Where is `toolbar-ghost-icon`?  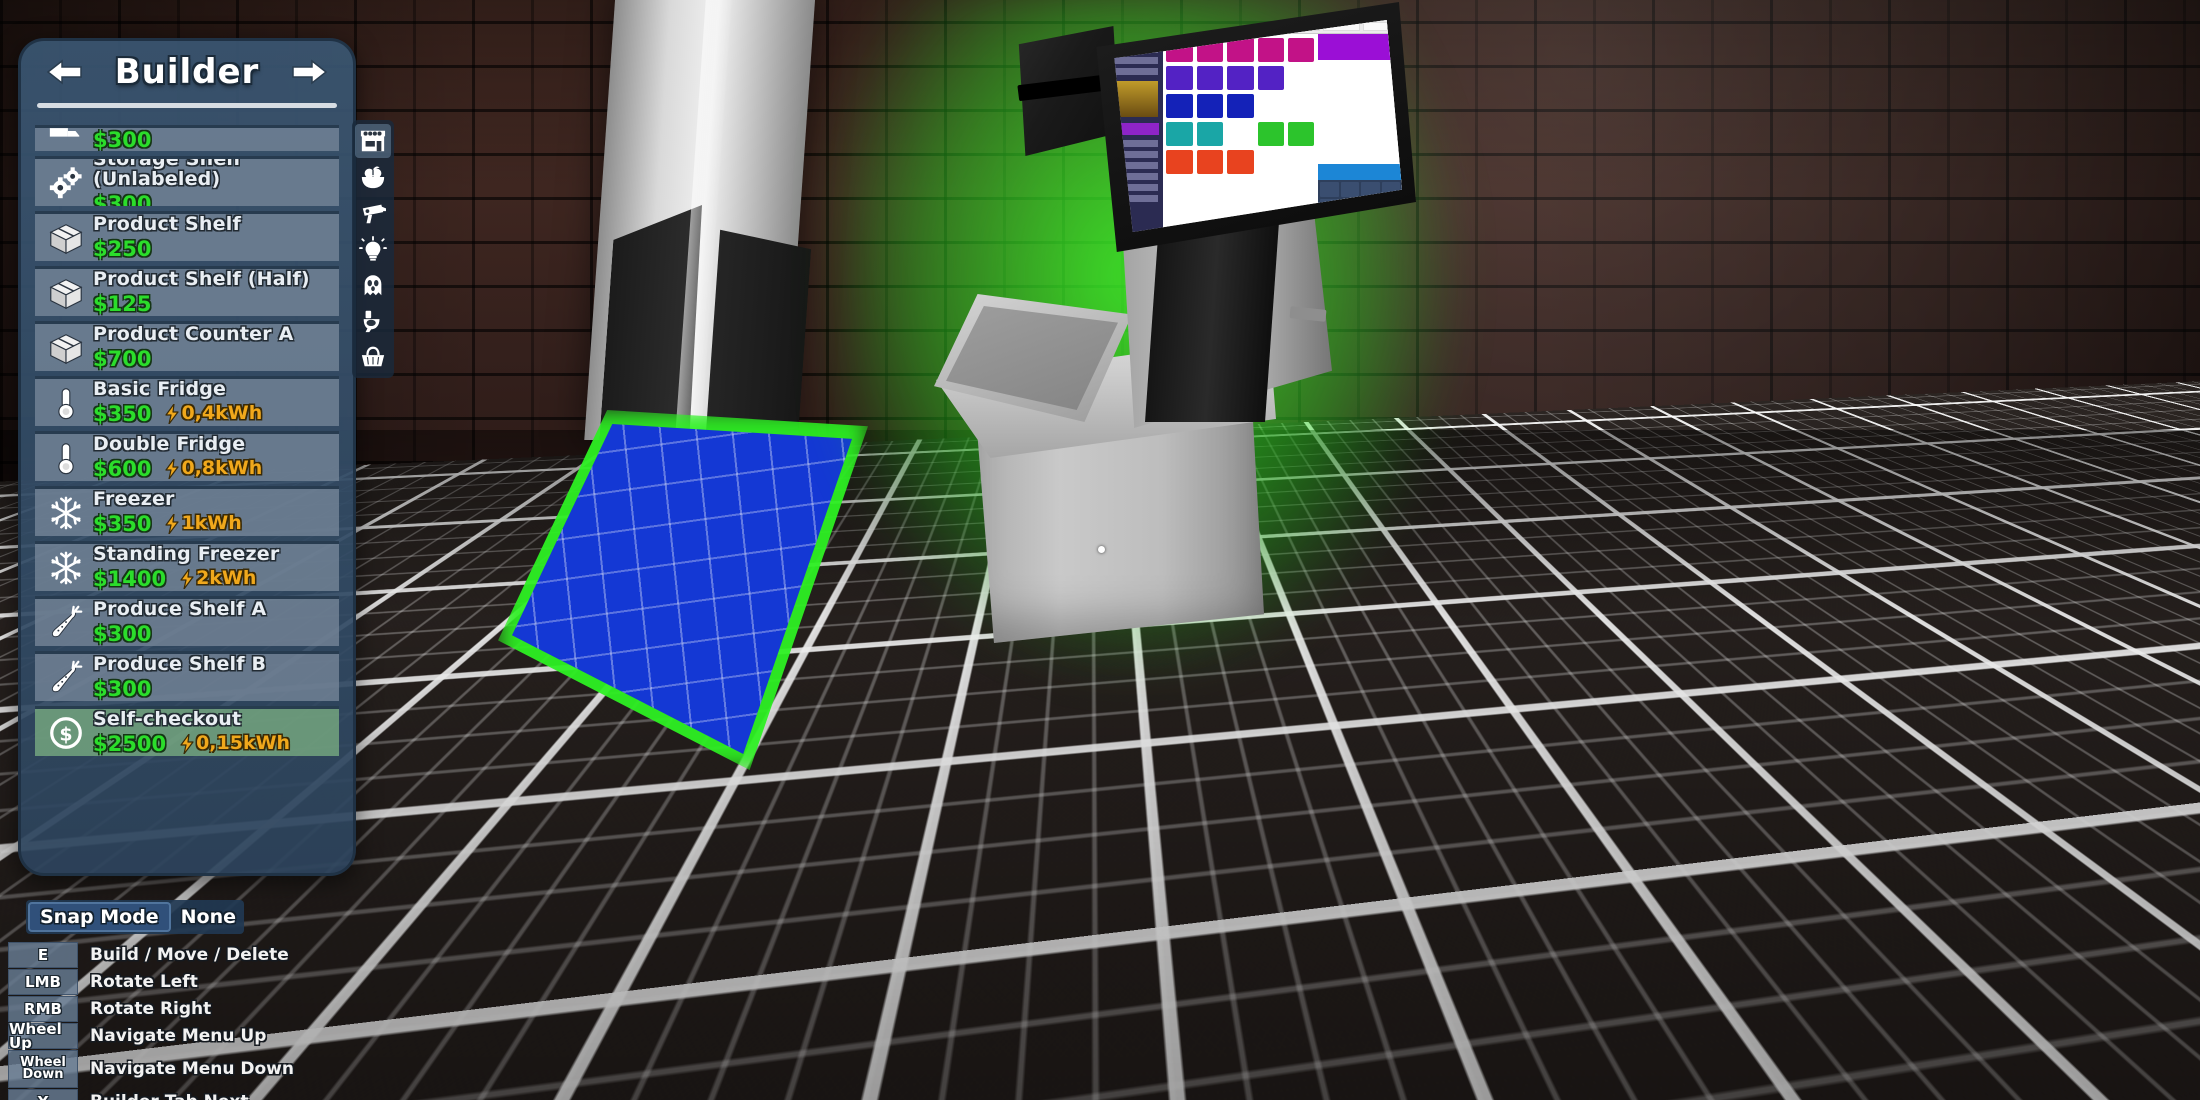 toolbar-ghost-icon is located at coordinates (373, 285).